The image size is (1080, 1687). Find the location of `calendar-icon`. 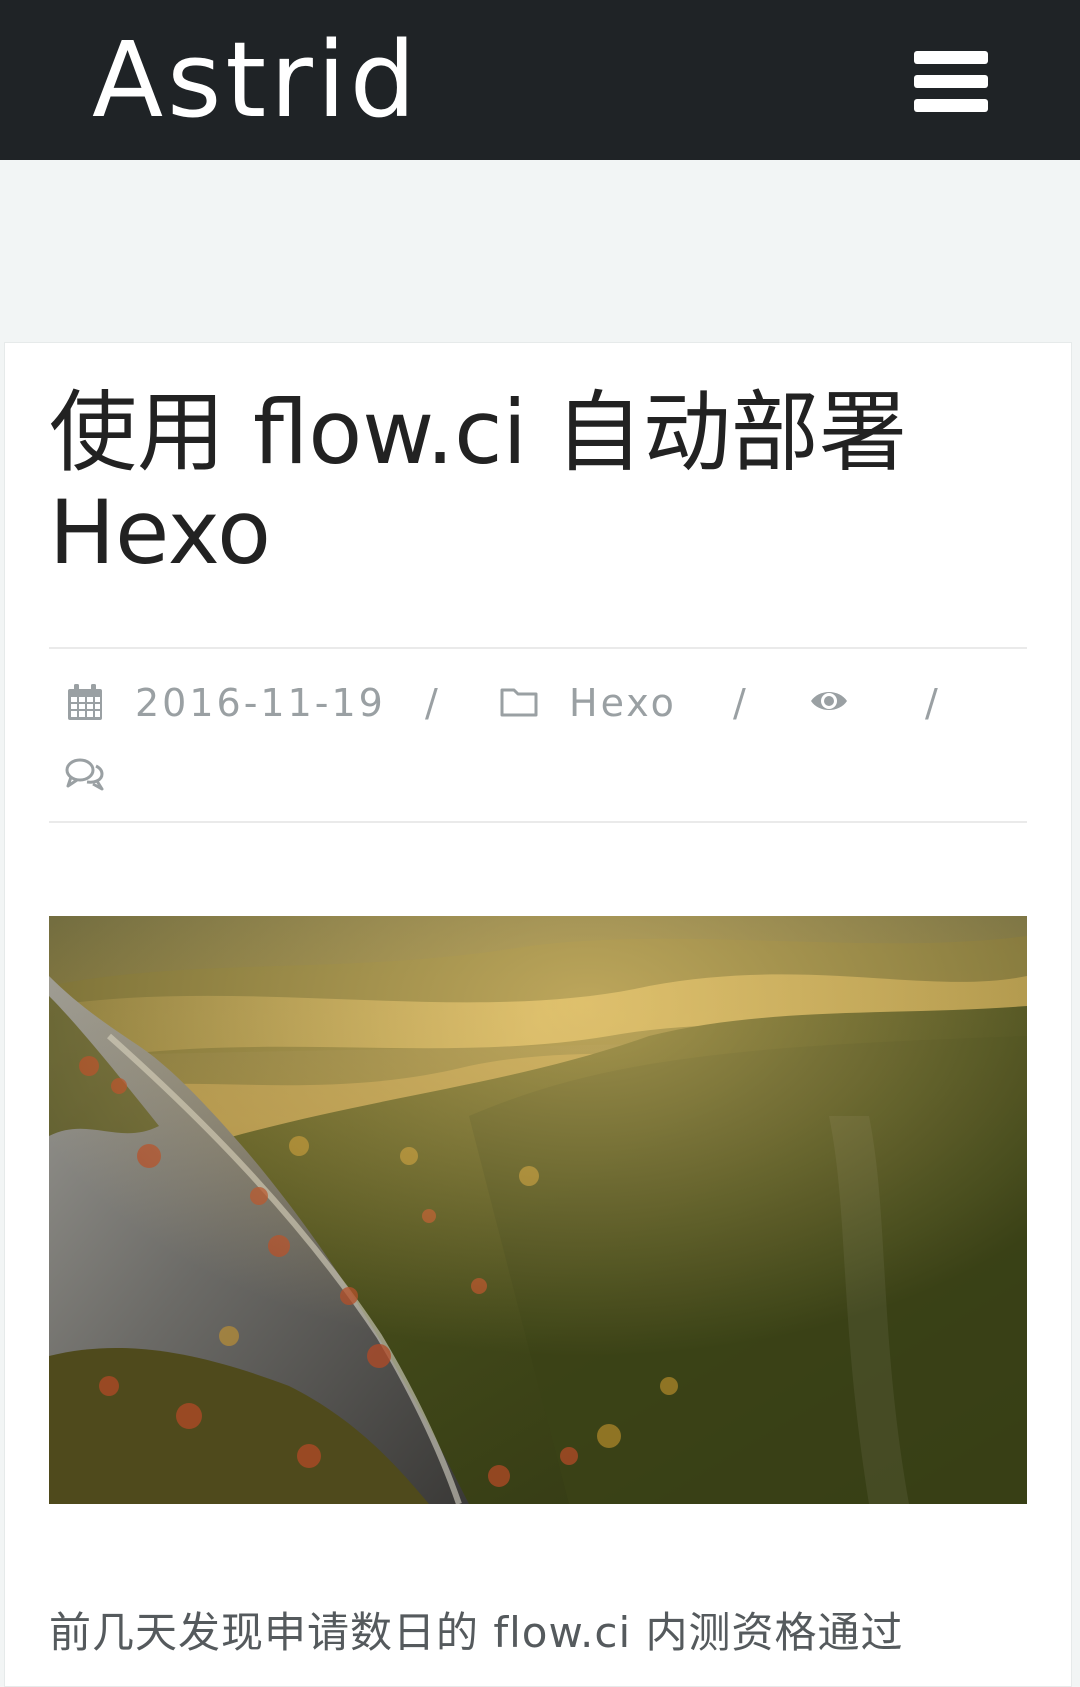

calendar-icon is located at coordinates (85, 702).